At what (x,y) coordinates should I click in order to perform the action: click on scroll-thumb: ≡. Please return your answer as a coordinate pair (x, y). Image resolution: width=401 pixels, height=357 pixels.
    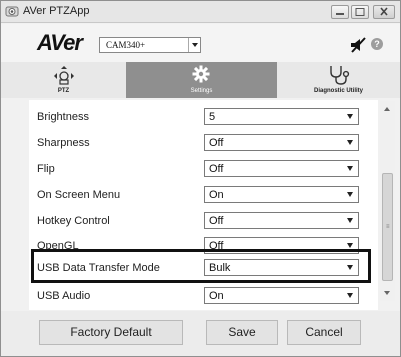
    Looking at the image, I should click on (387, 227).